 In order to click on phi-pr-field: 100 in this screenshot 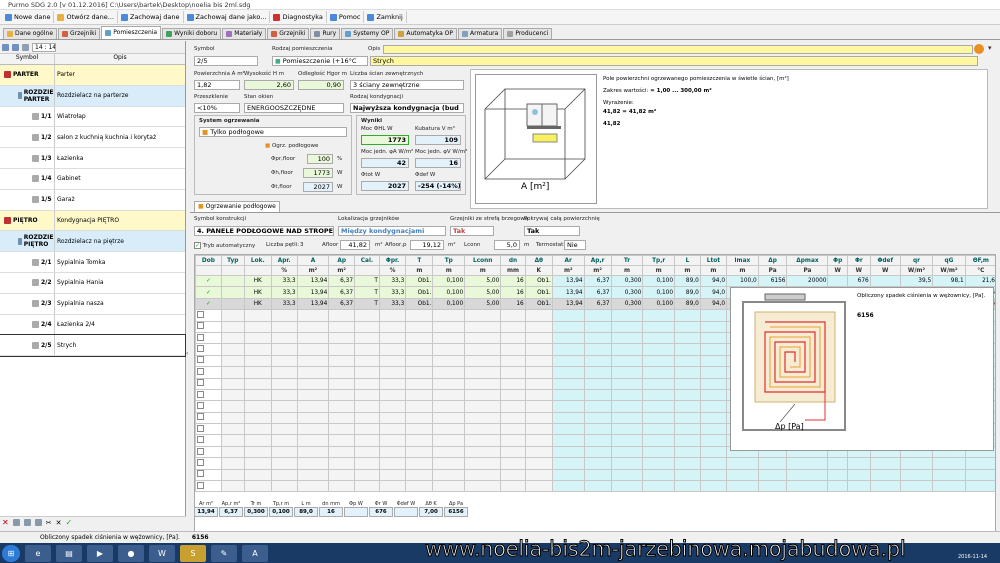, I will do `click(320, 159)`.